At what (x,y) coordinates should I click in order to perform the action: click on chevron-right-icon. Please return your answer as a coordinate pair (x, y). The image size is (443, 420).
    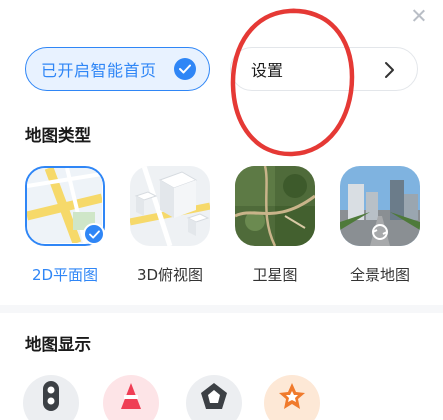
    Looking at the image, I should click on (389, 70).